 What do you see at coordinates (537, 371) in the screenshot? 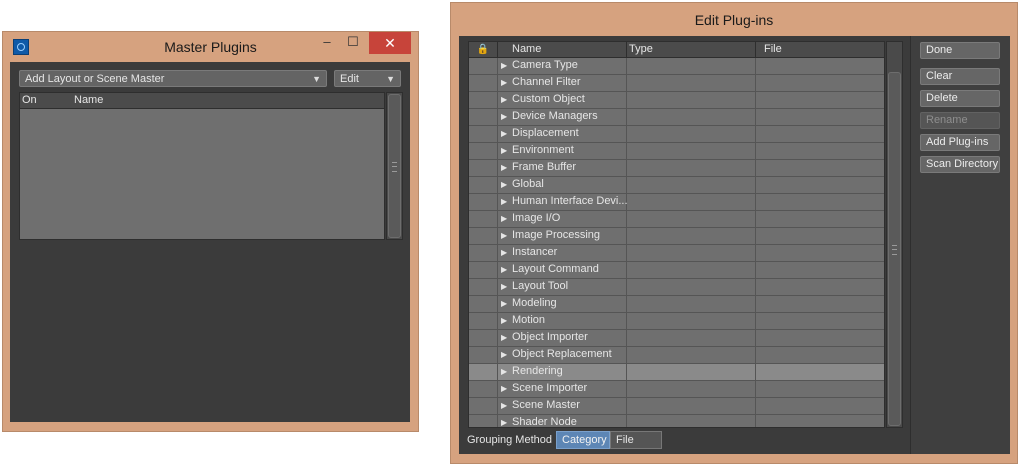
I see `category-name: Rendering` at bounding box center [537, 371].